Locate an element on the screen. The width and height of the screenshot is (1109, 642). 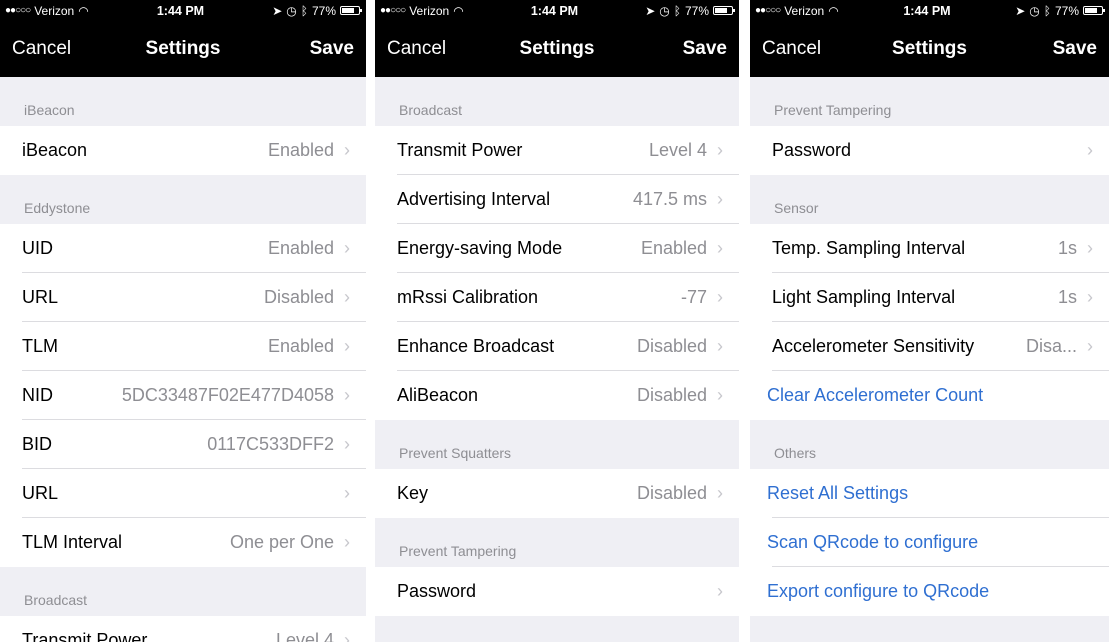
action-clear-accelerometer-count: Clear Accelerometer Count is located at coordinates (929, 395).